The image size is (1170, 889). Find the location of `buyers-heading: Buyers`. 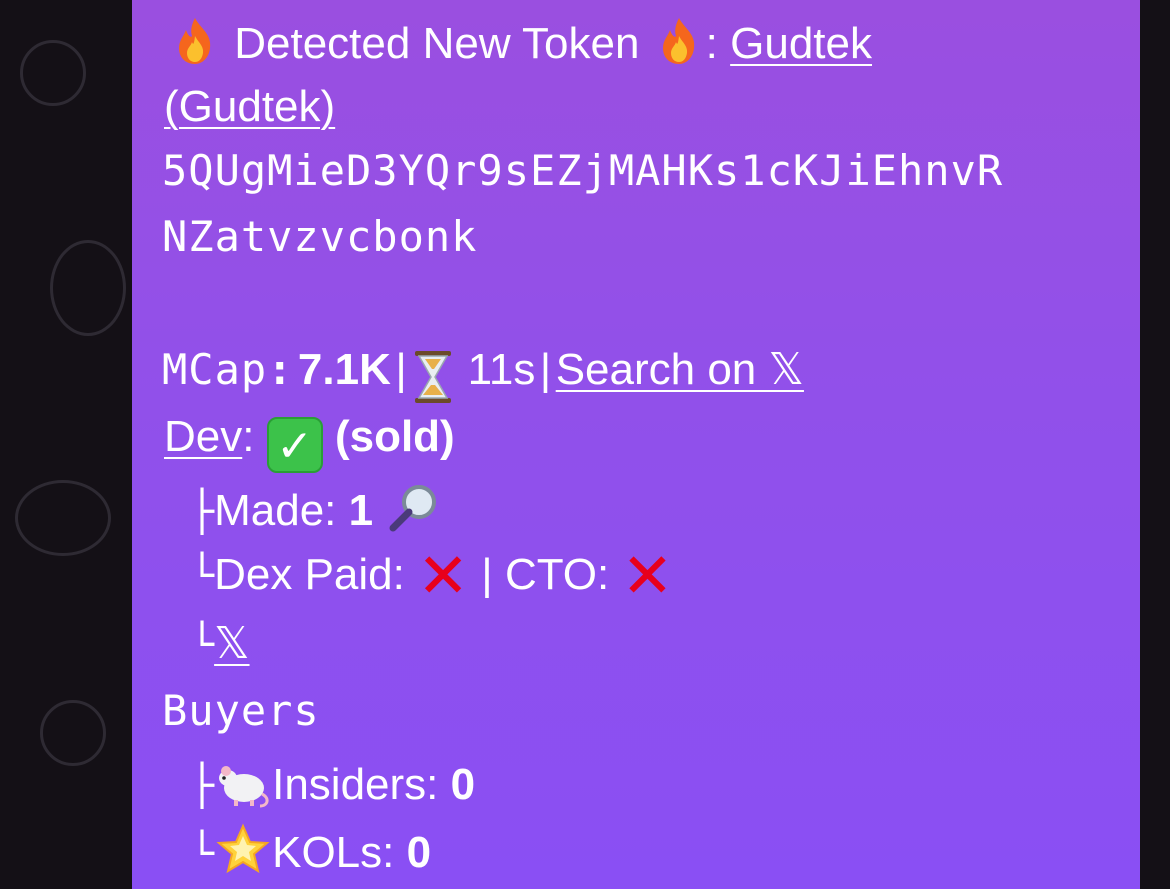

buyers-heading: Buyers is located at coordinates (241, 710).